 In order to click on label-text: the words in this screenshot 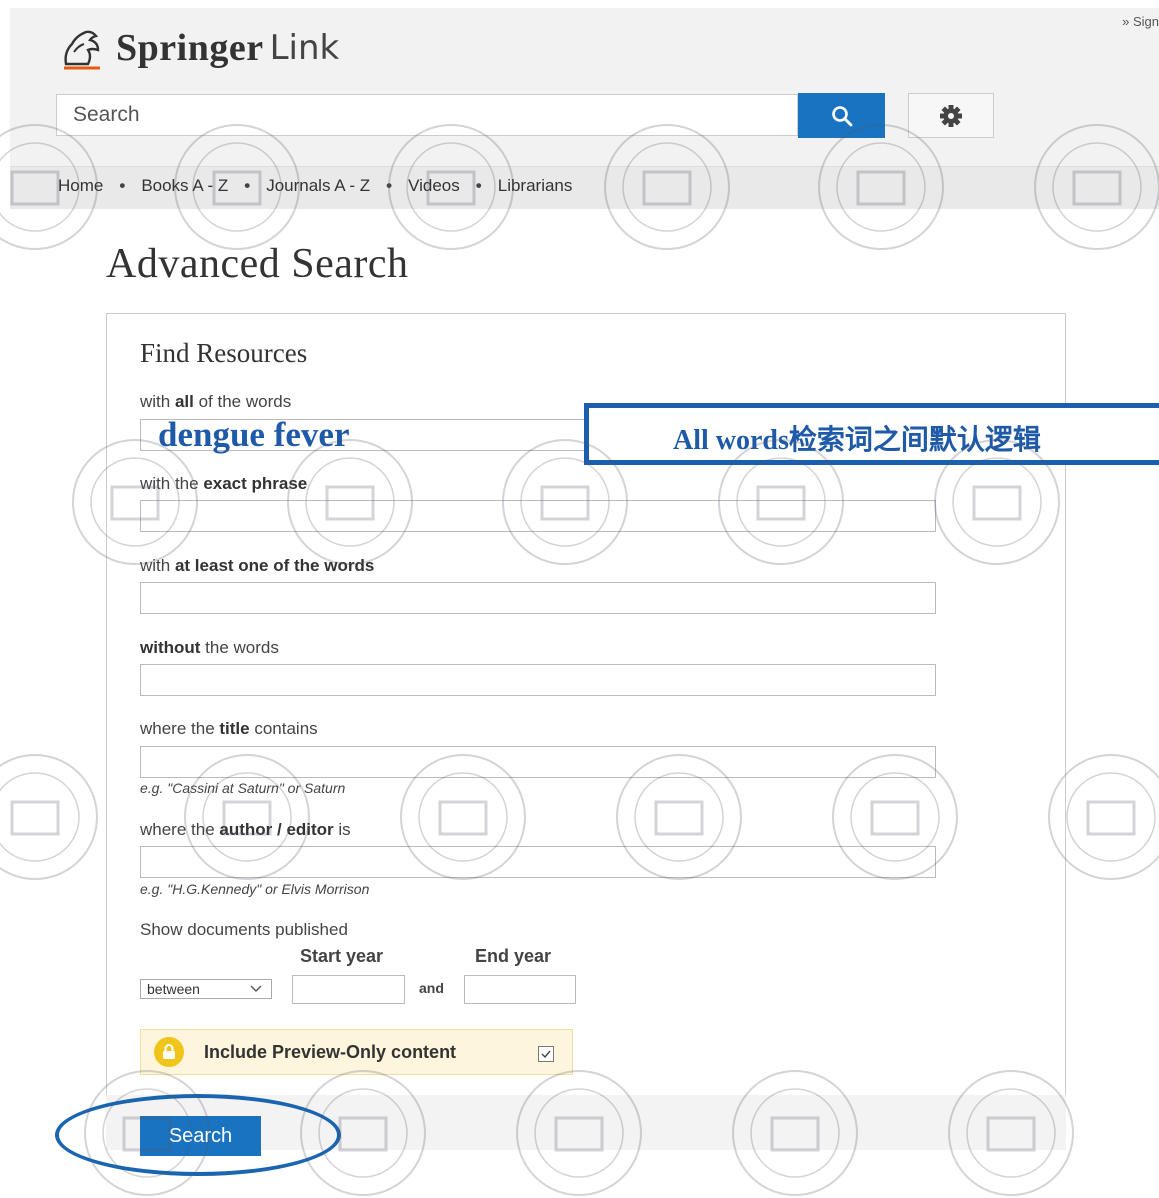, I will do `click(239, 647)`.